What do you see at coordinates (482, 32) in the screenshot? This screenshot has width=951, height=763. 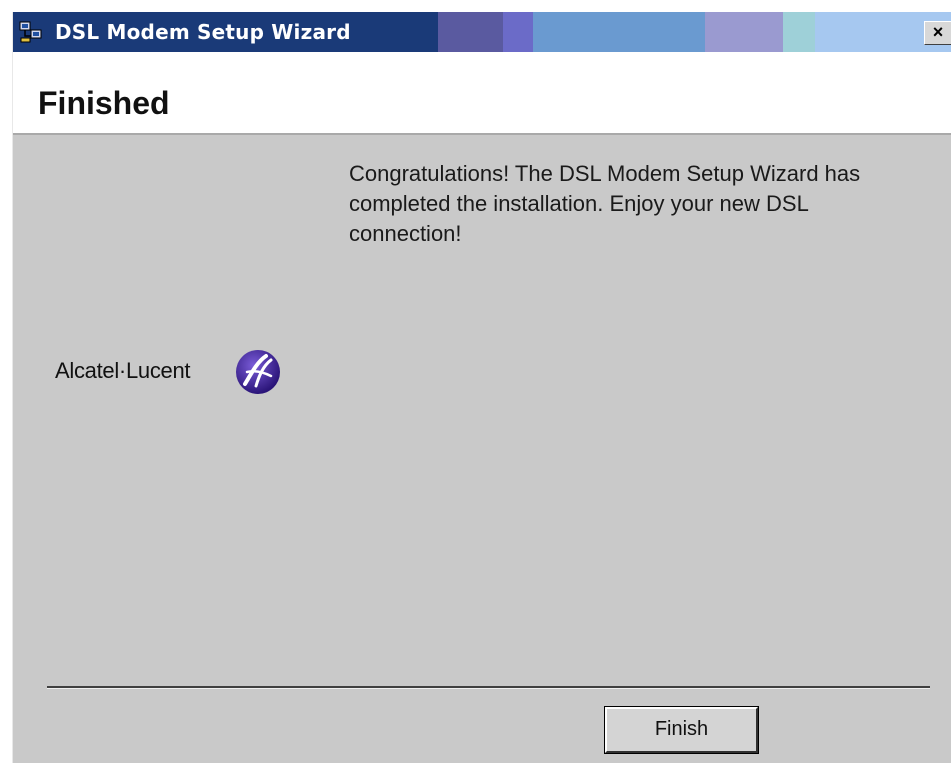 I see `title-bar: DSL Modem Setup Wizard ×` at bounding box center [482, 32].